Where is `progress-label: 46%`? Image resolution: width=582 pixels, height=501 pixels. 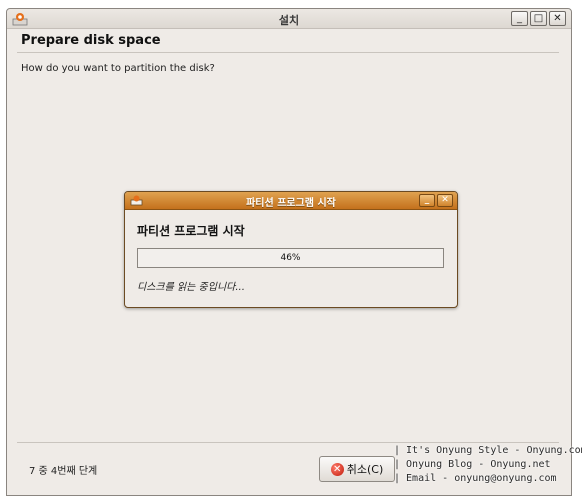 progress-label: 46% is located at coordinates (290, 258).